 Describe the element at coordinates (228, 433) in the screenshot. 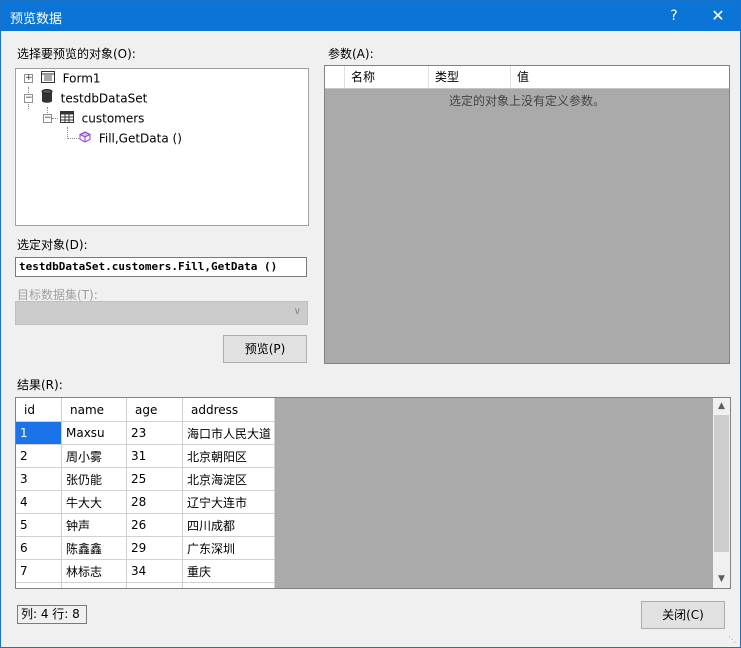

I see `table-cell: 海口市人民大道` at that location.